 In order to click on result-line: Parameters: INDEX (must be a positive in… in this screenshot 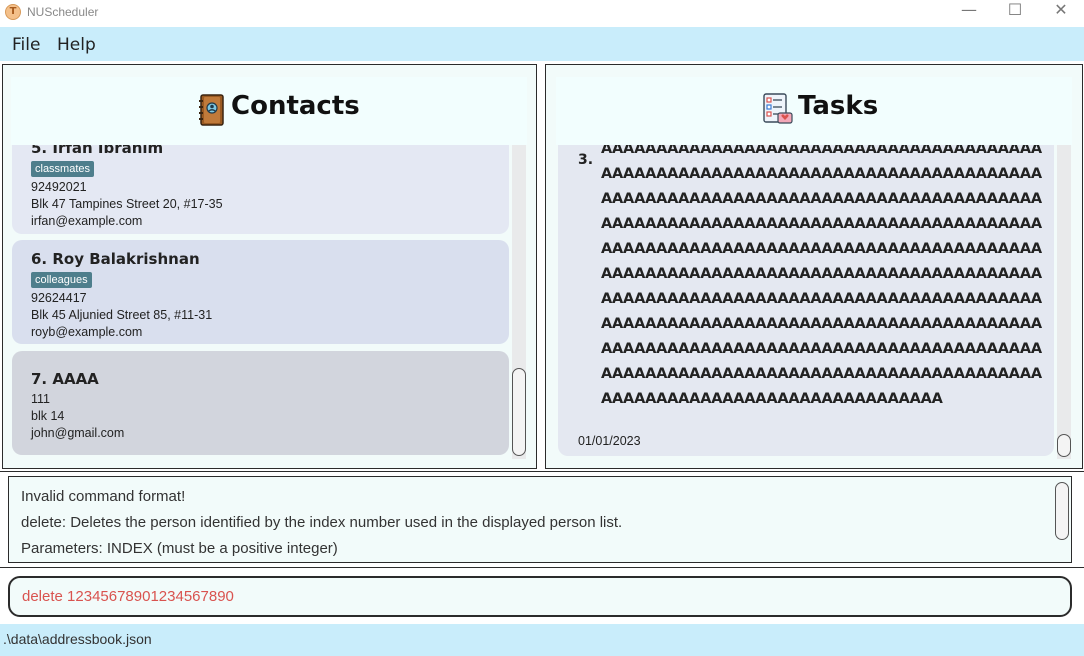, I will do `click(179, 548)`.